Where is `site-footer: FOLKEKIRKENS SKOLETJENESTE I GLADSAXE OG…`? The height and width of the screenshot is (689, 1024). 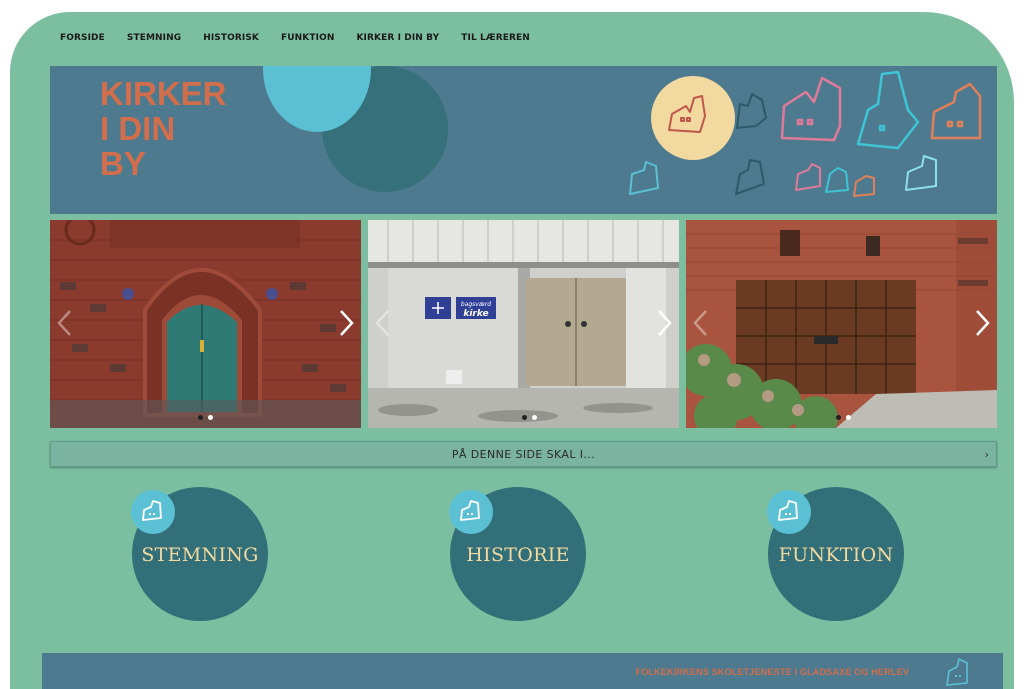
site-footer: FOLKEKIRKENS SKOLETJENESTE I GLADSAXE OG… is located at coordinates (522, 671).